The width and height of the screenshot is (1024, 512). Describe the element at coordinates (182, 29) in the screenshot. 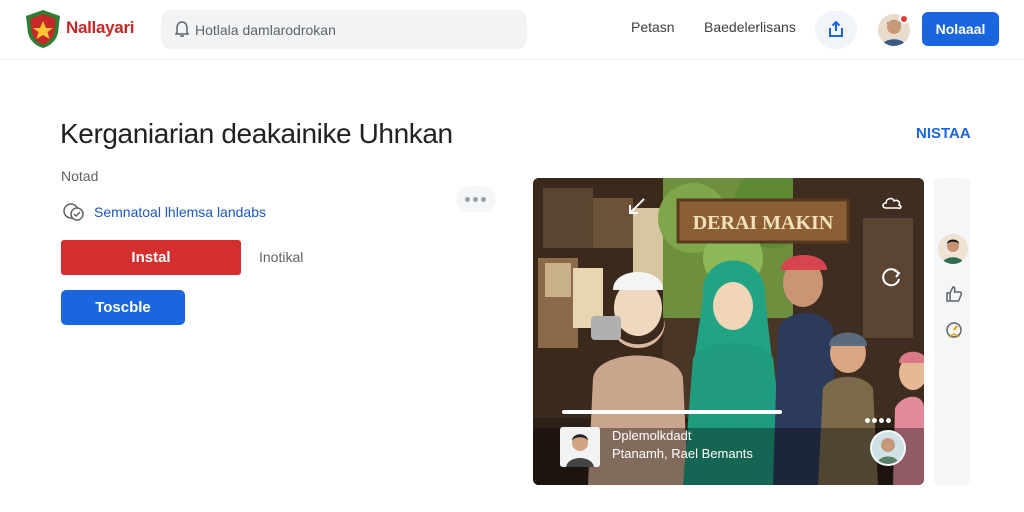

I see `bell-search-icon` at that location.